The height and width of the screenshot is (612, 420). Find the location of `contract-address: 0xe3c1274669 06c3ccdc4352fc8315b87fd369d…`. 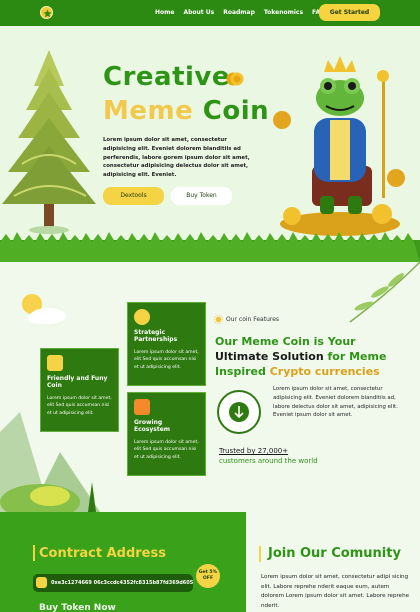

contract-address: 0xe3c1274669 06c3ccdc4352fc8315b87fd369d… is located at coordinates (122, 583).